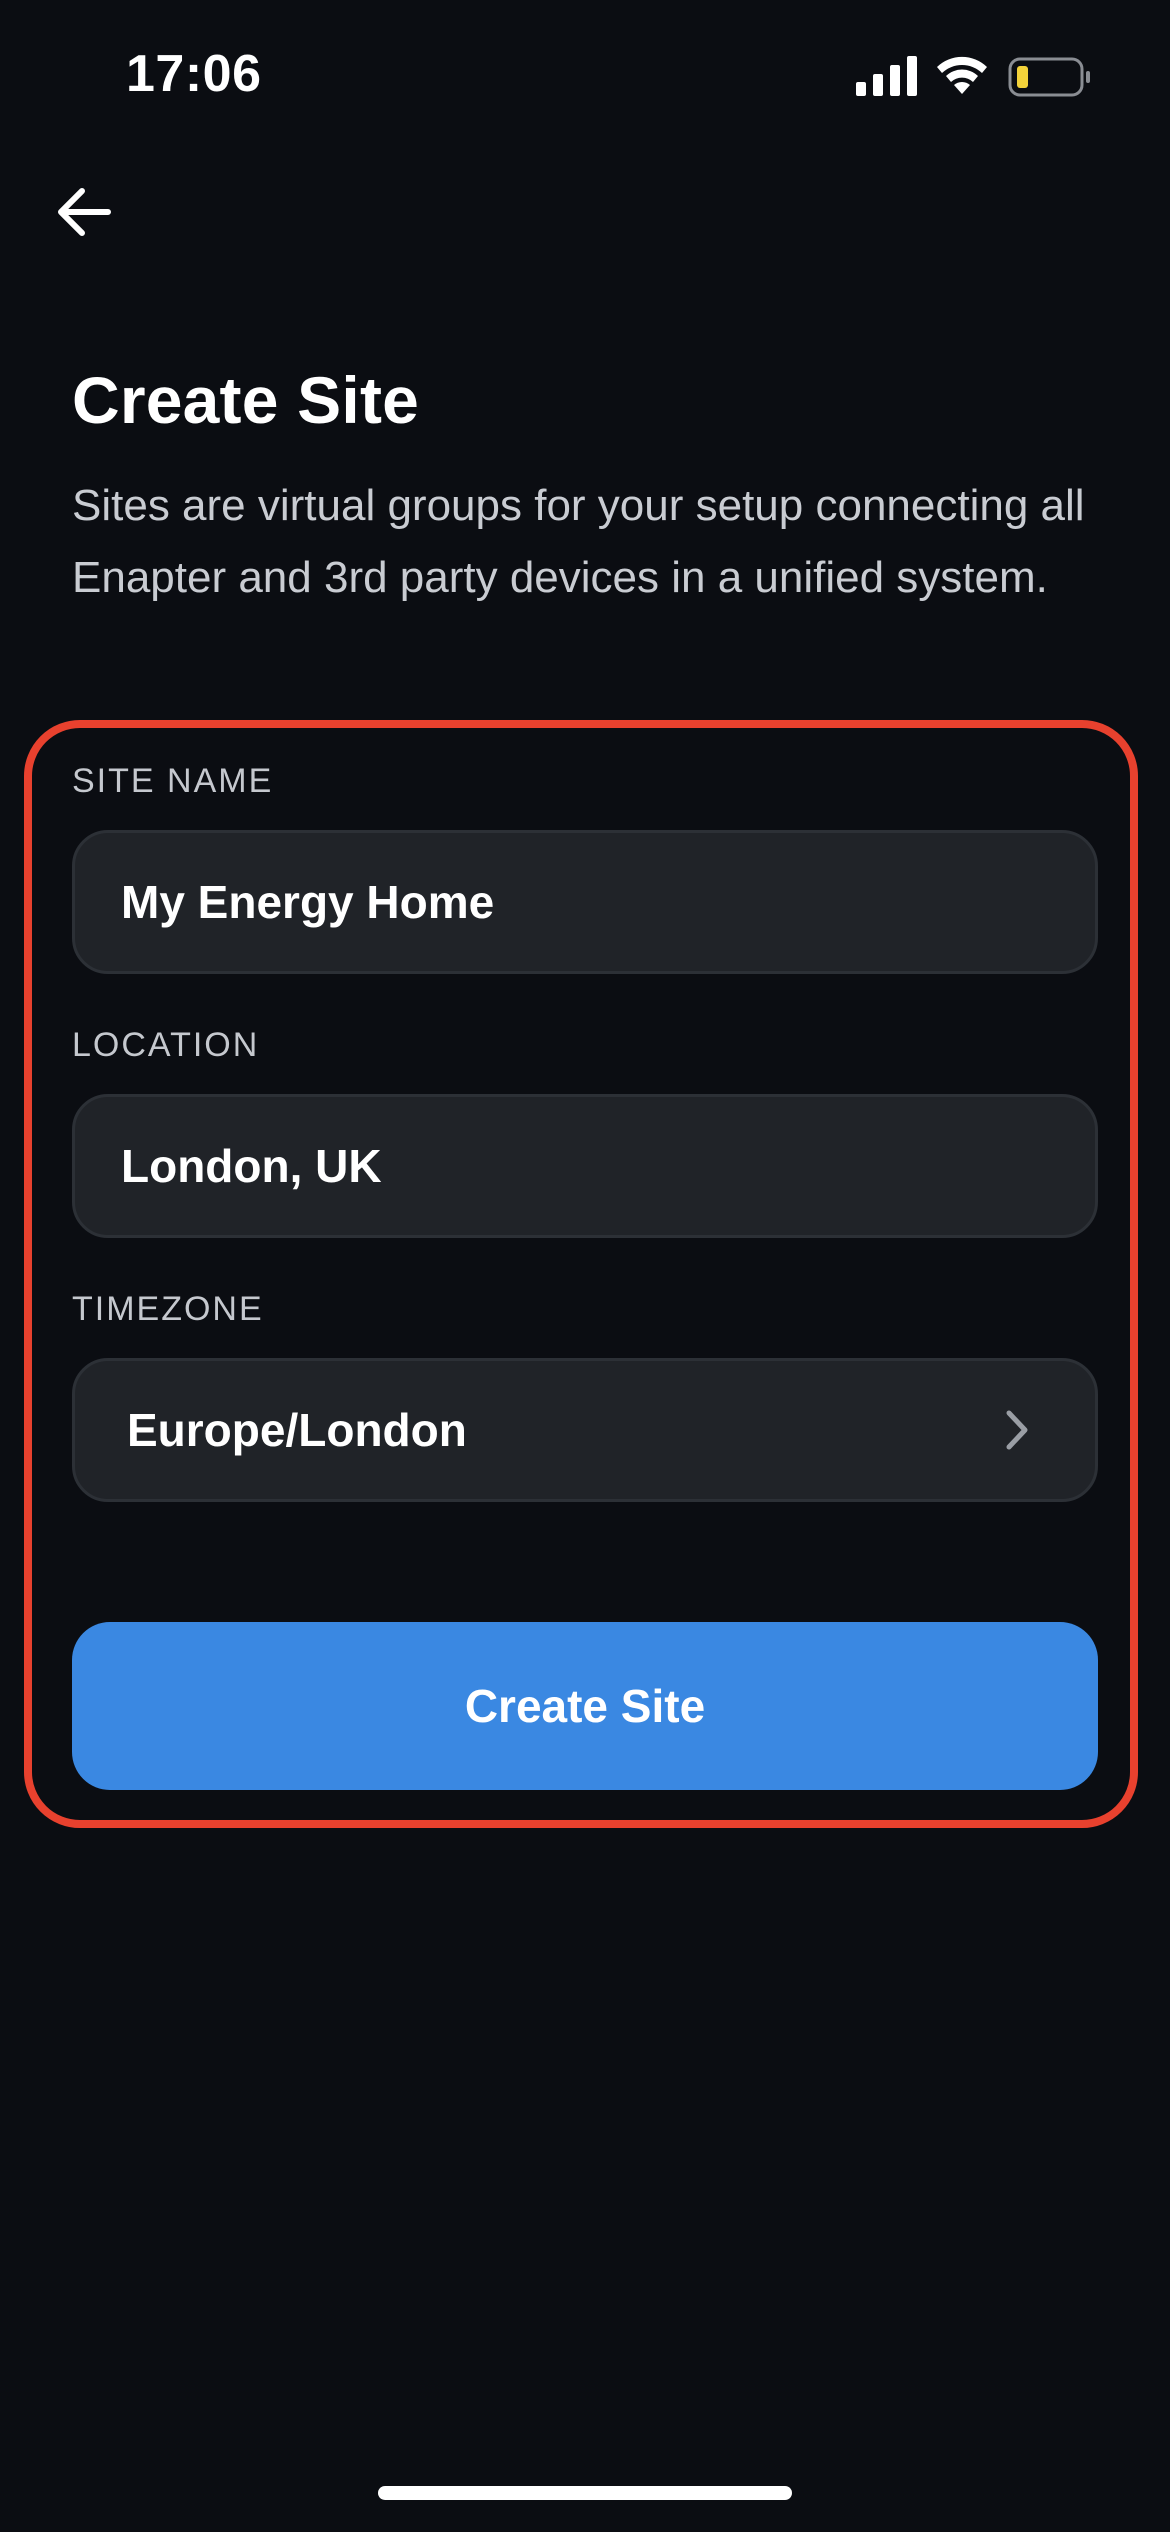  Describe the element at coordinates (585, 1166) in the screenshot. I see `location-input: London, UK` at that location.